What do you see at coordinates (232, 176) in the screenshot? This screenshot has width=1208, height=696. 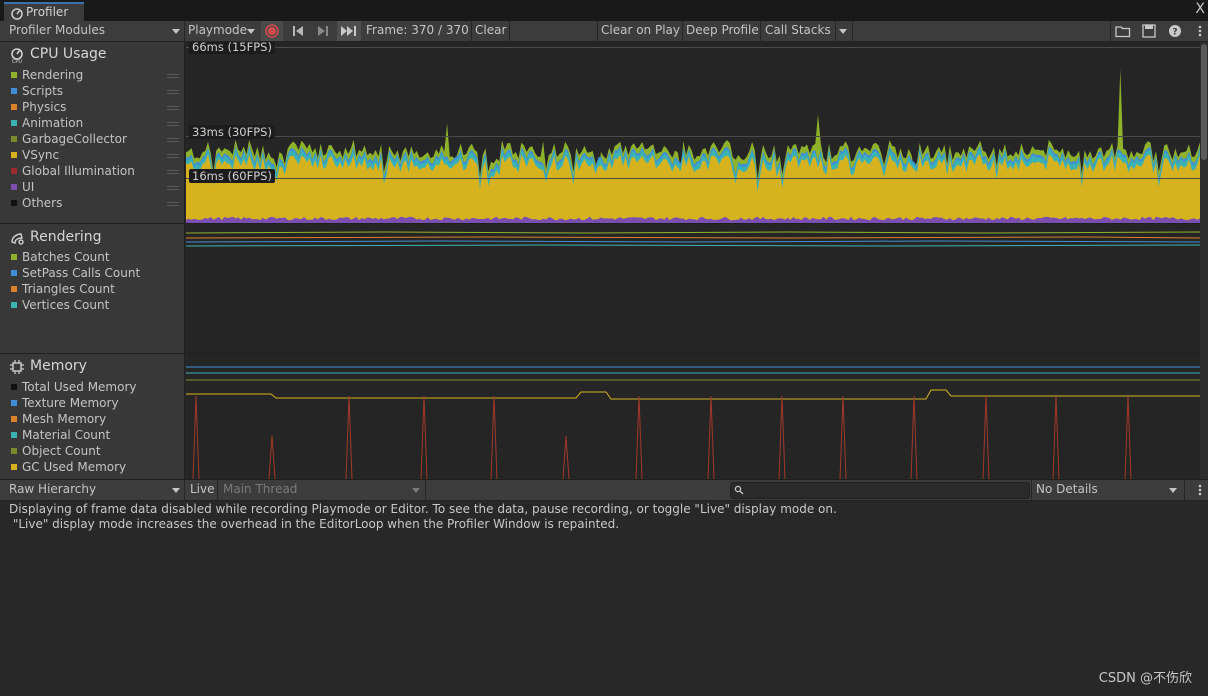 I see `fps-marker-60: 16ms (60FPS)` at bounding box center [232, 176].